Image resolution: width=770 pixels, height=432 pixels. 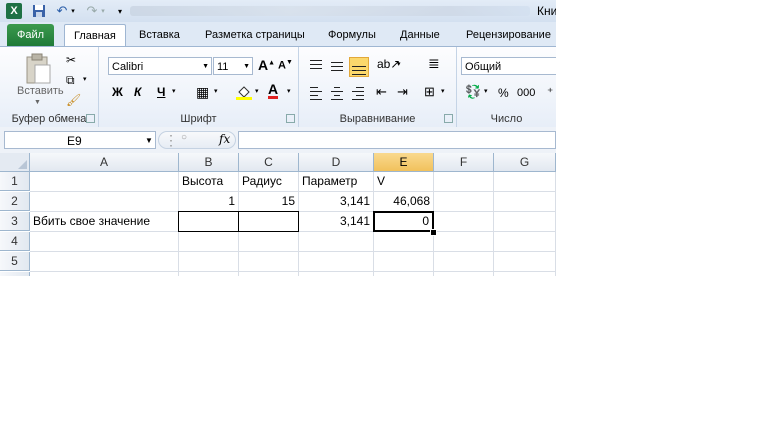 I want to click on wrap-text-icon: ≣, so click(x=434, y=63).